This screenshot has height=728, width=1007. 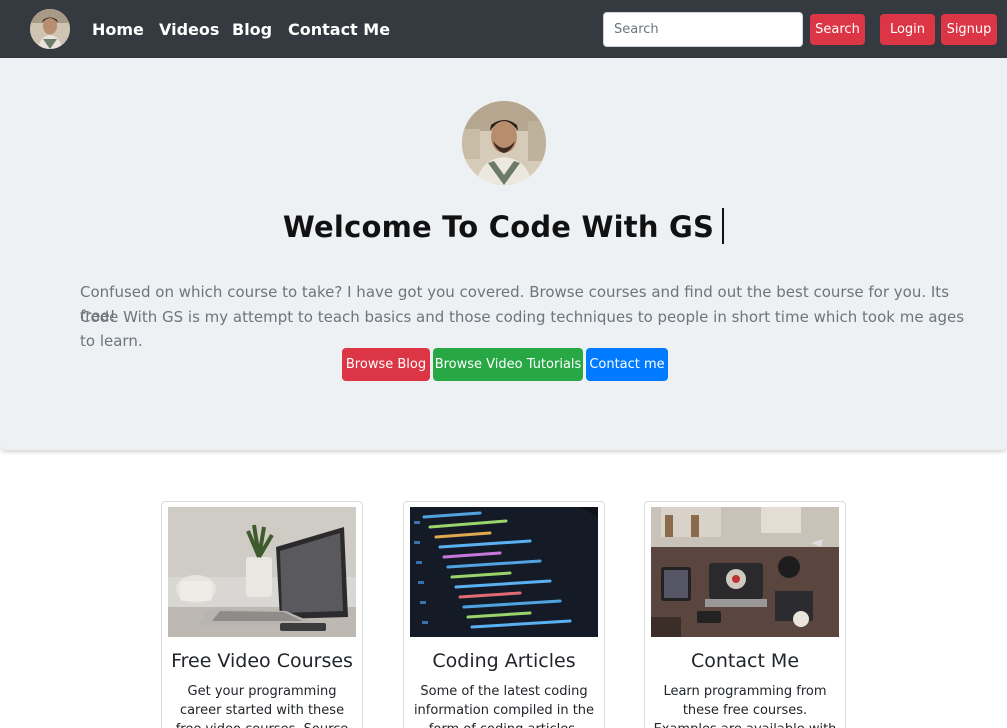 I want to click on nav-contact-link: Contact Me, so click(x=339, y=30).